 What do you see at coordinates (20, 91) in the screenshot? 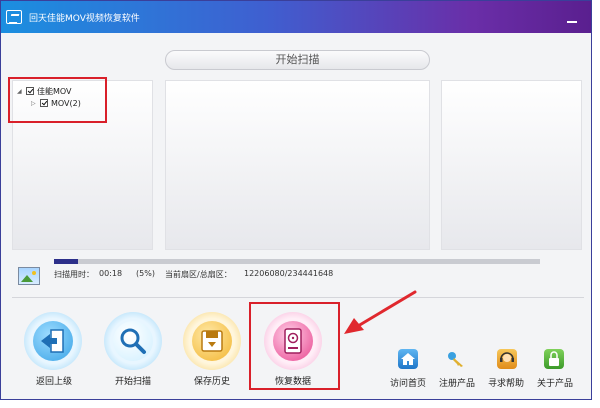
I see `collapse-triangle-icon: ◢` at bounding box center [20, 91].